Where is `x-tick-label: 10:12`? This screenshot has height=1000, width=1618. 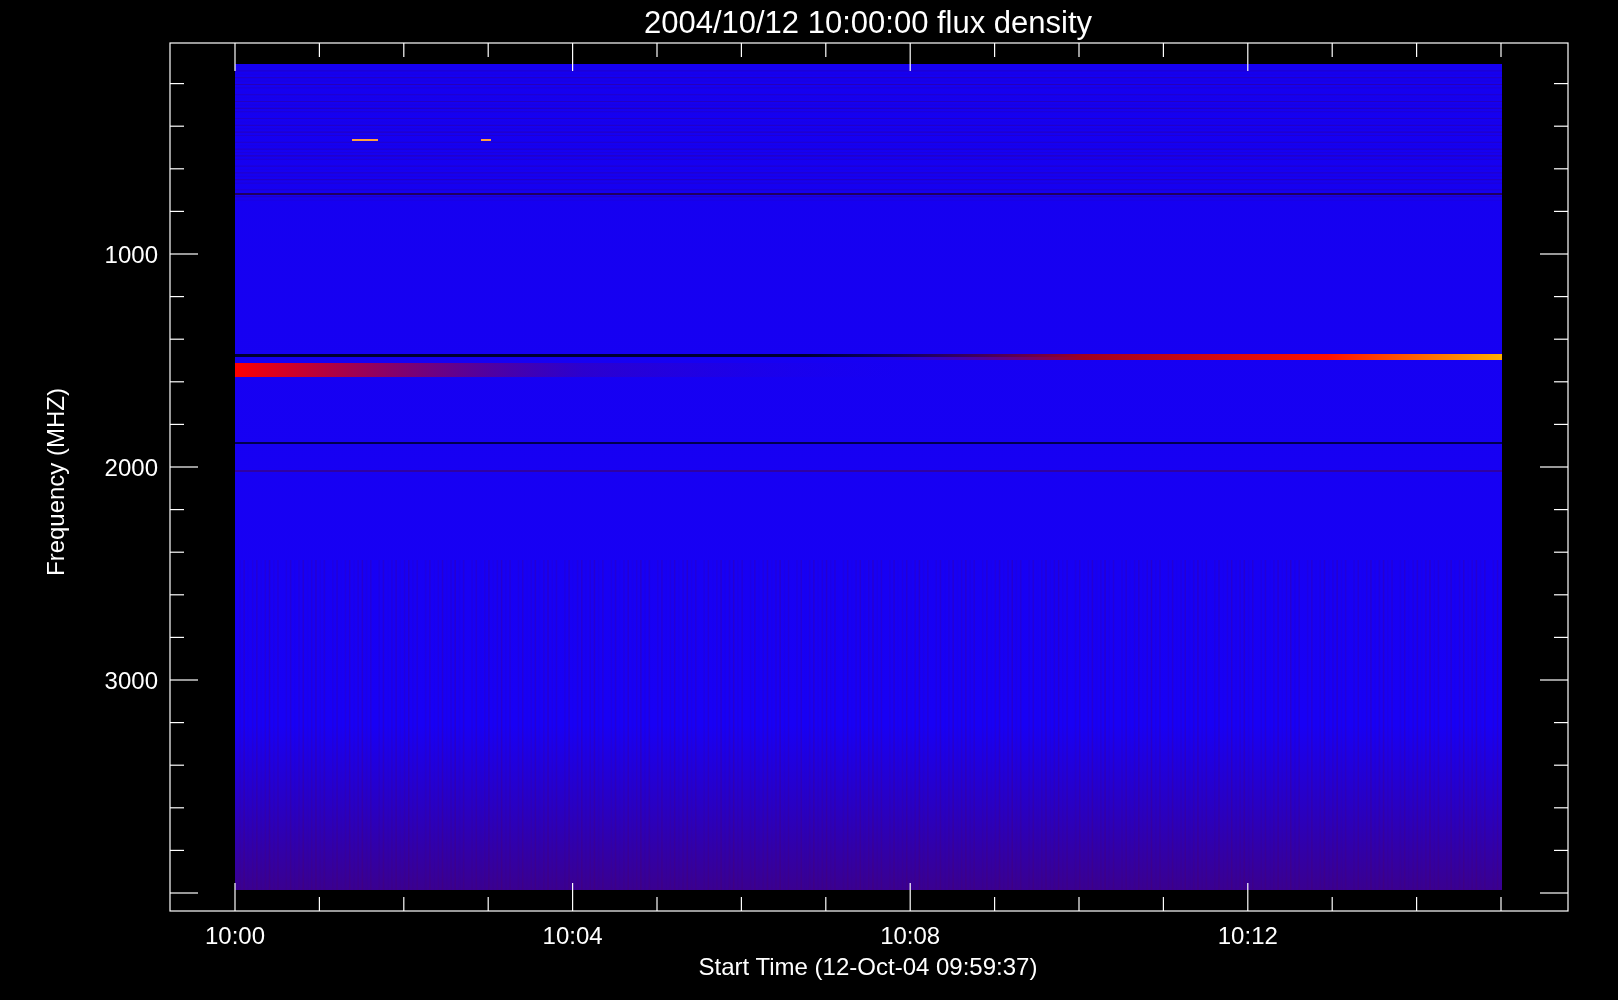
x-tick-label: 10:12 is located at coordinates (1247, 935).